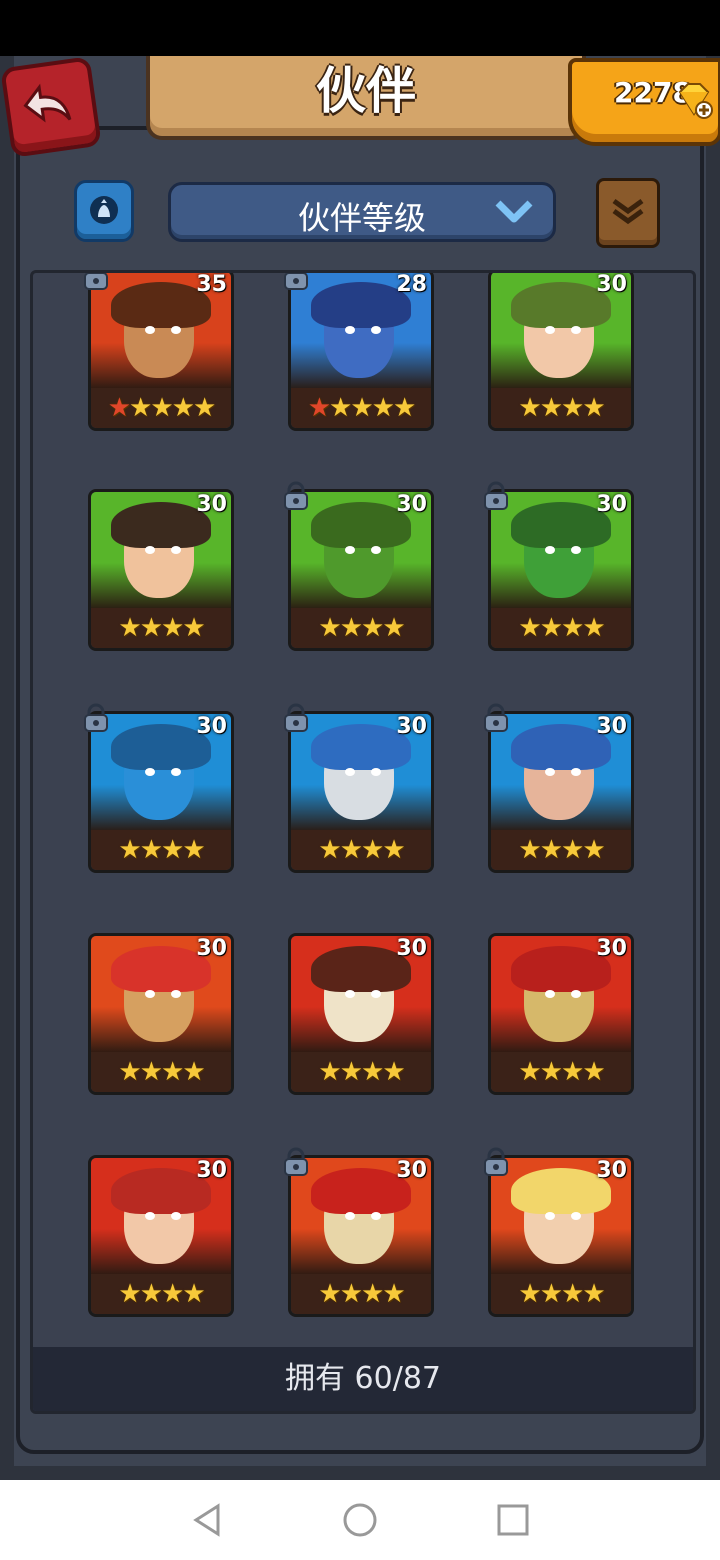  Describe the element at coordinates (51, 107) in the screenshot. I see `back-button` at that location.